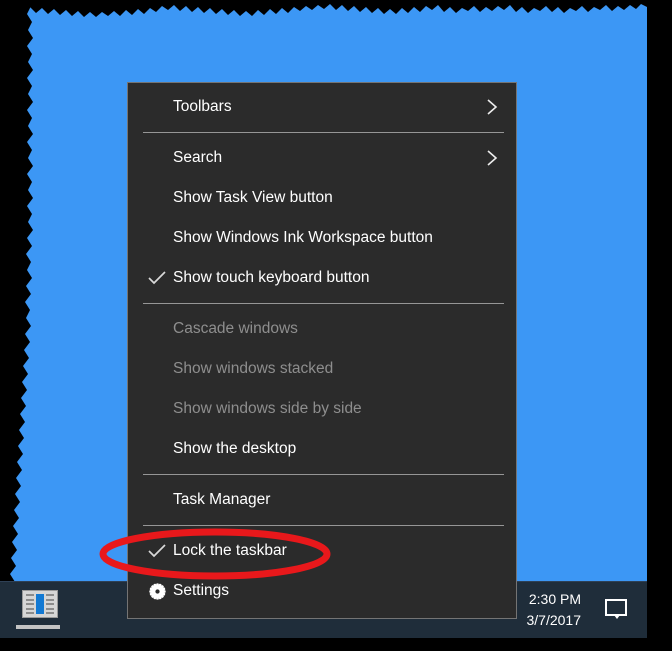 This screenshot has width=672, height=651. I want to click on taskbar-app-button, so click(40, 604).